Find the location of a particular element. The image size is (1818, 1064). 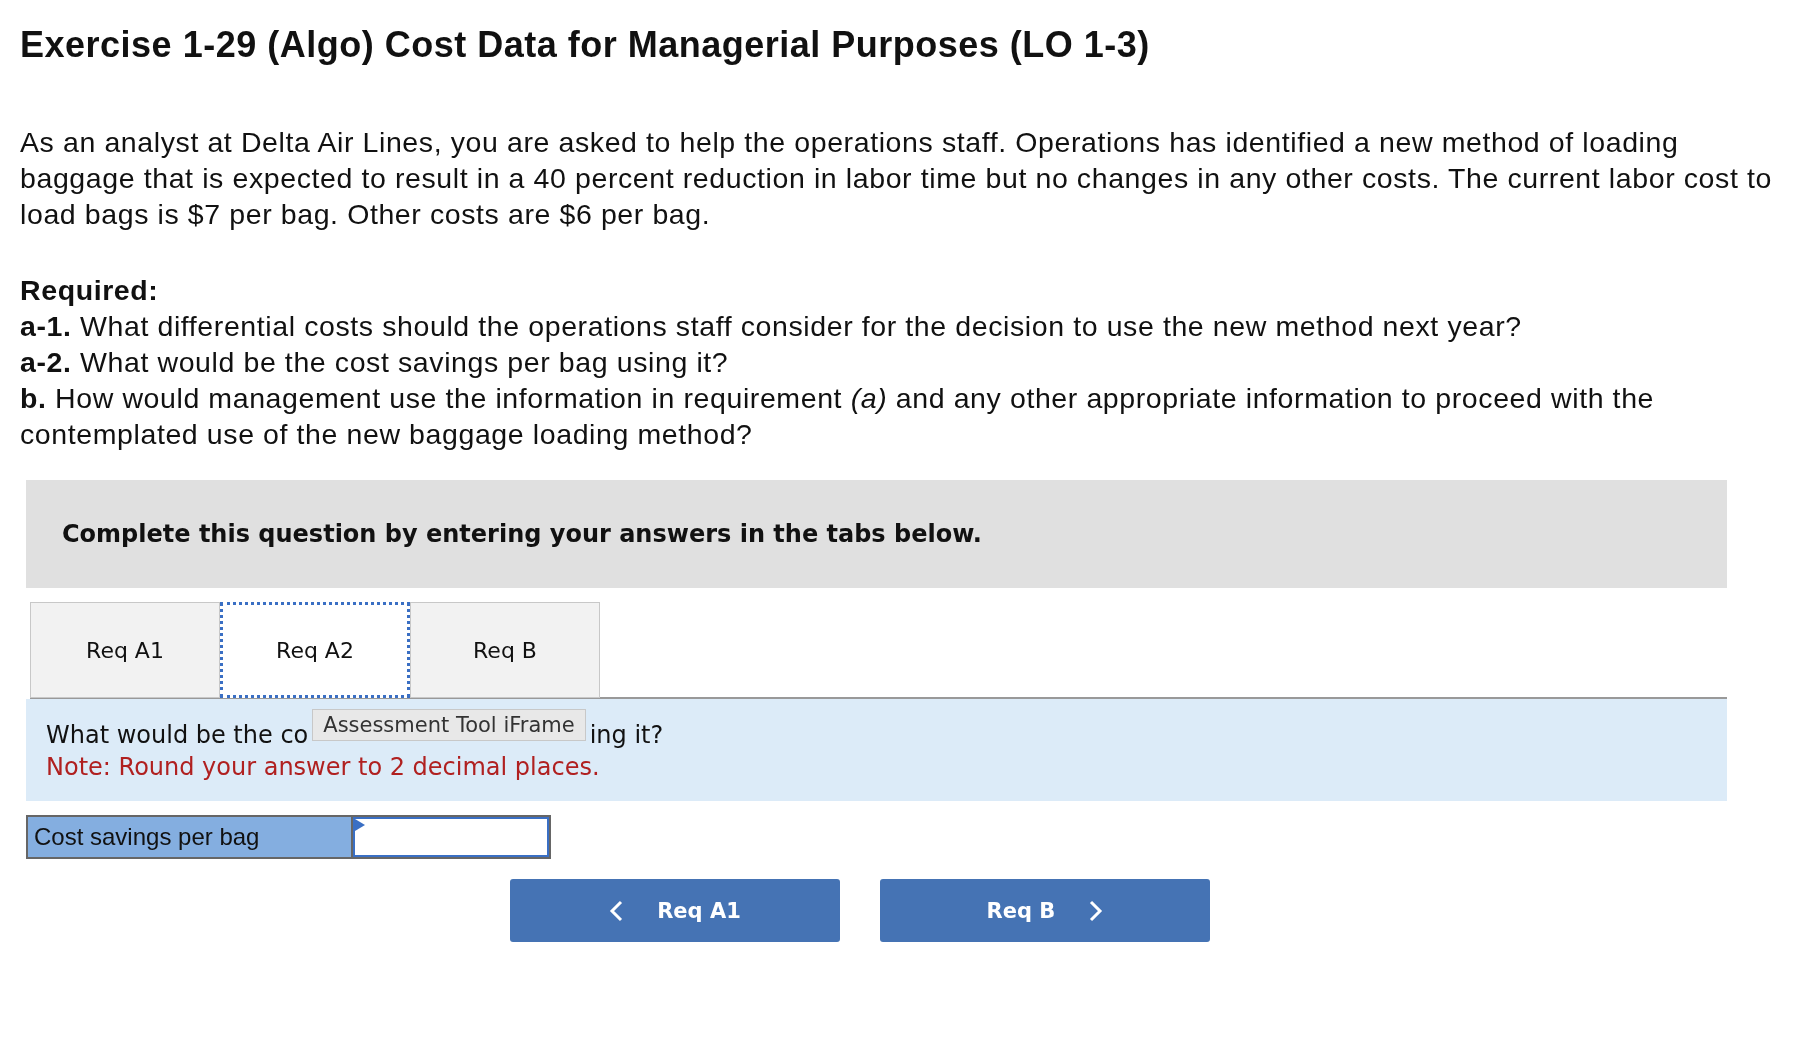

required-heading: Required: is located at coordinates (90, 290).